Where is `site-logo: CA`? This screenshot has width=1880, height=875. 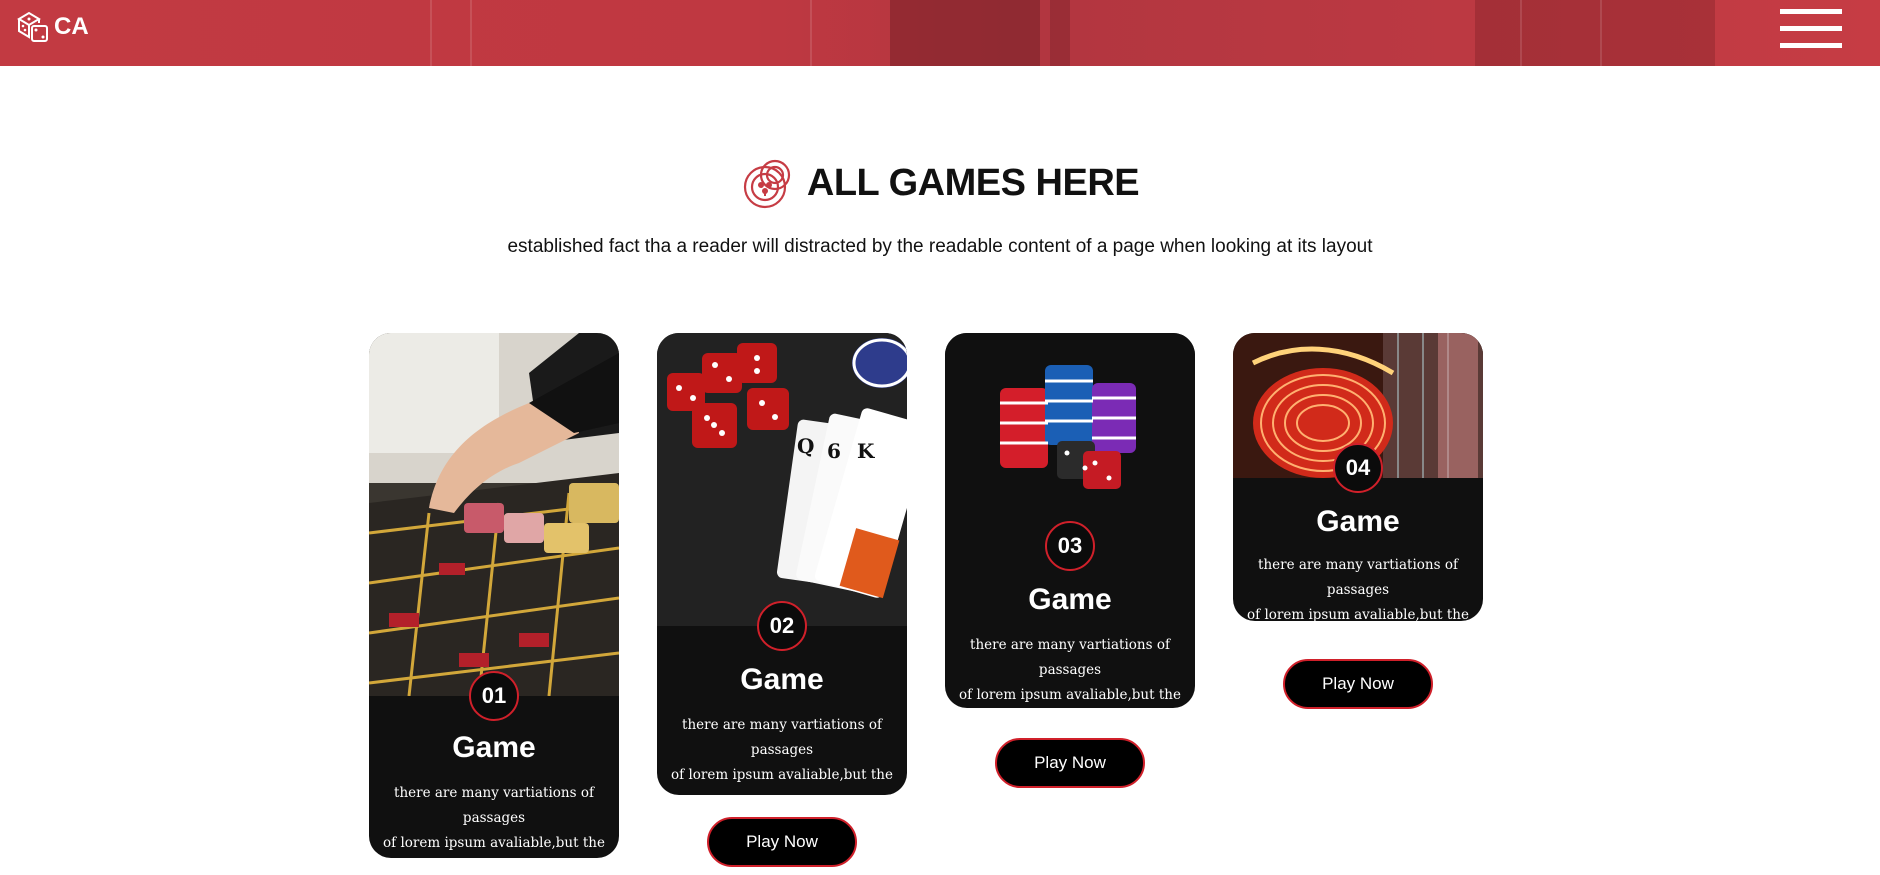
site-logo: CA is located at coordinates (52, 27).